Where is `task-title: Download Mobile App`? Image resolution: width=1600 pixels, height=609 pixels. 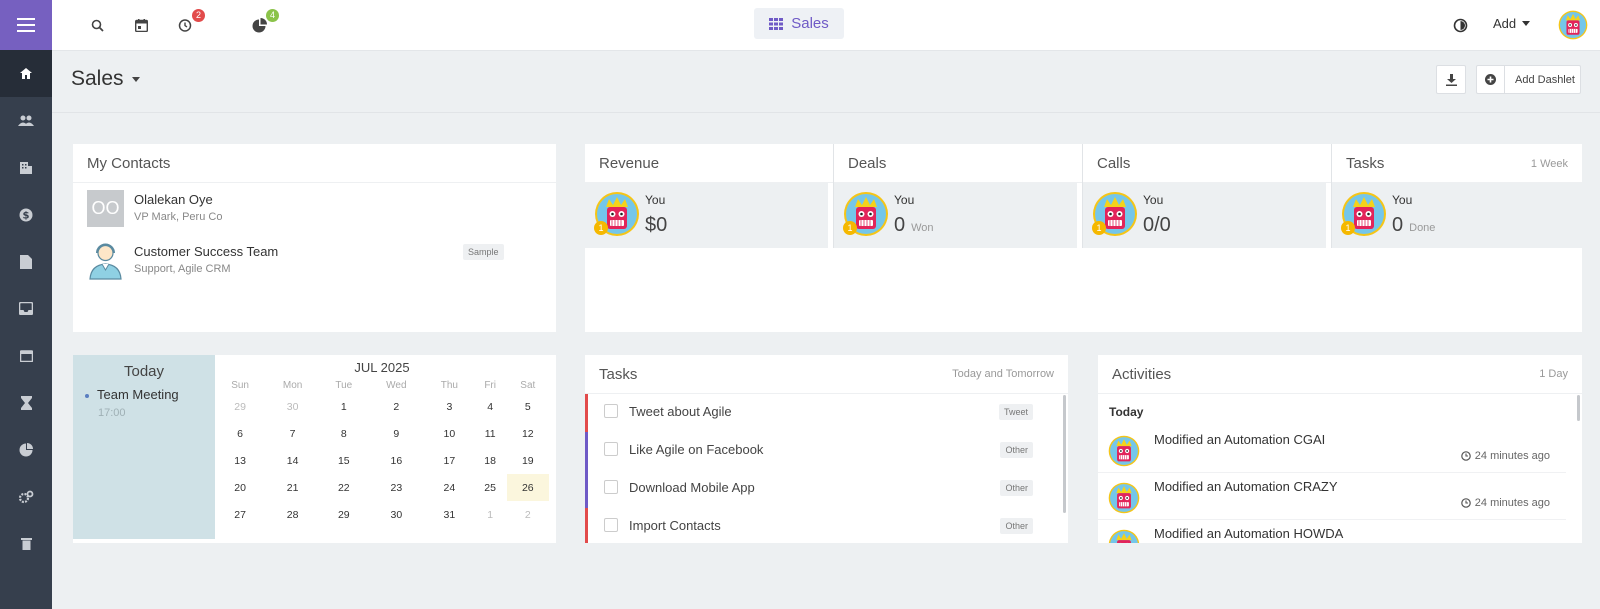 task-title: Download Mobile App is located at coordinates (692, 487).